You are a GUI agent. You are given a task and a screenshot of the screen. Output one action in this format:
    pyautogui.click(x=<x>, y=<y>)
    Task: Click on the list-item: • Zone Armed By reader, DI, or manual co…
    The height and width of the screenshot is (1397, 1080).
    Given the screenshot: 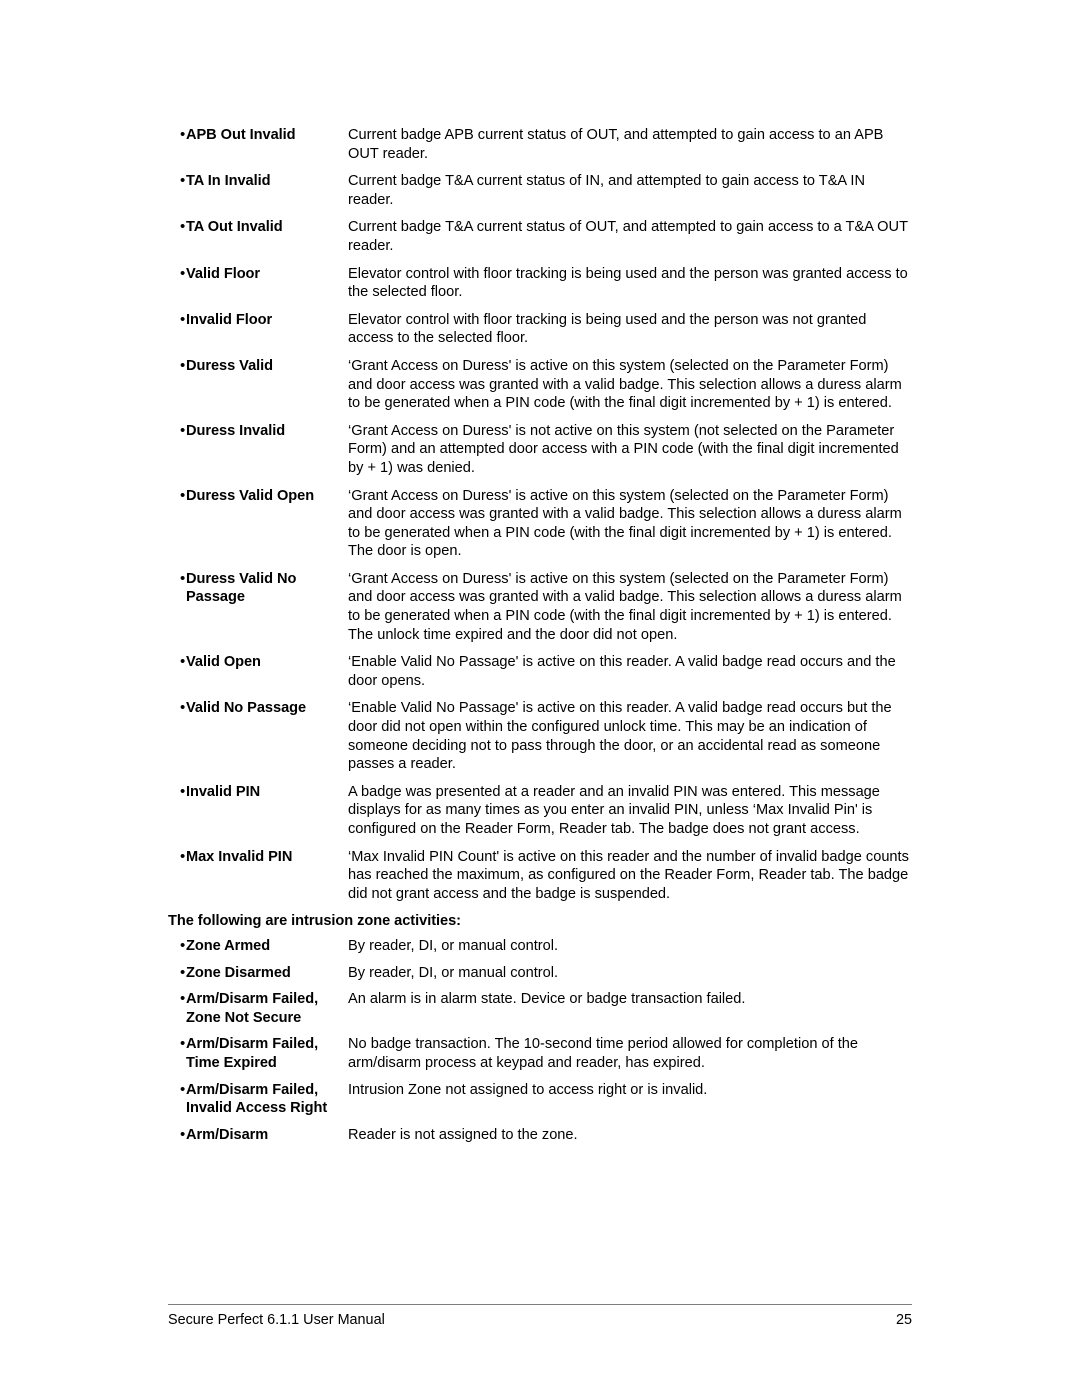 What is the action you would take?
    pyautogui.click(x=540, y=946)
    